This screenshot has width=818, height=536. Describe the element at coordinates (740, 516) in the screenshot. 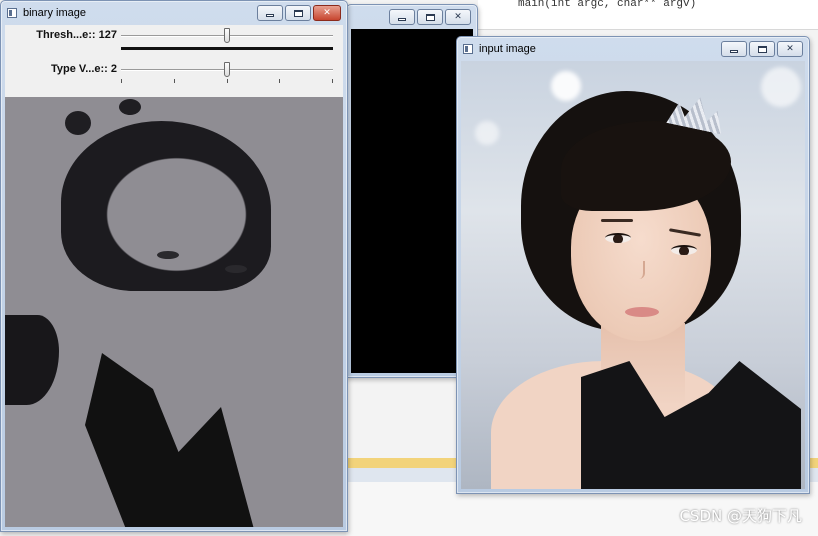

I see `watermark: CSDN @天狗下凡` at that location.